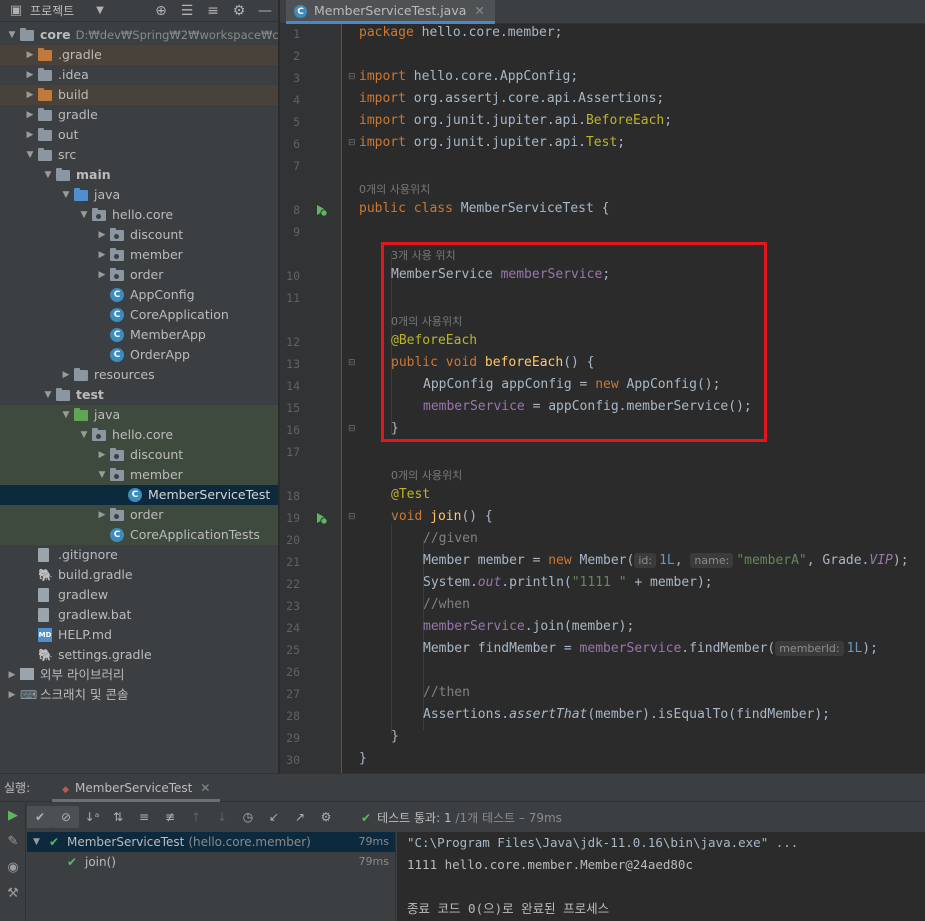 The height and width of the screenshot is (921, 925). What do you see at coordinates (139, 95) in the screenshot?
I see `tree-item: ▶ build` at bounding box center [139, 95].